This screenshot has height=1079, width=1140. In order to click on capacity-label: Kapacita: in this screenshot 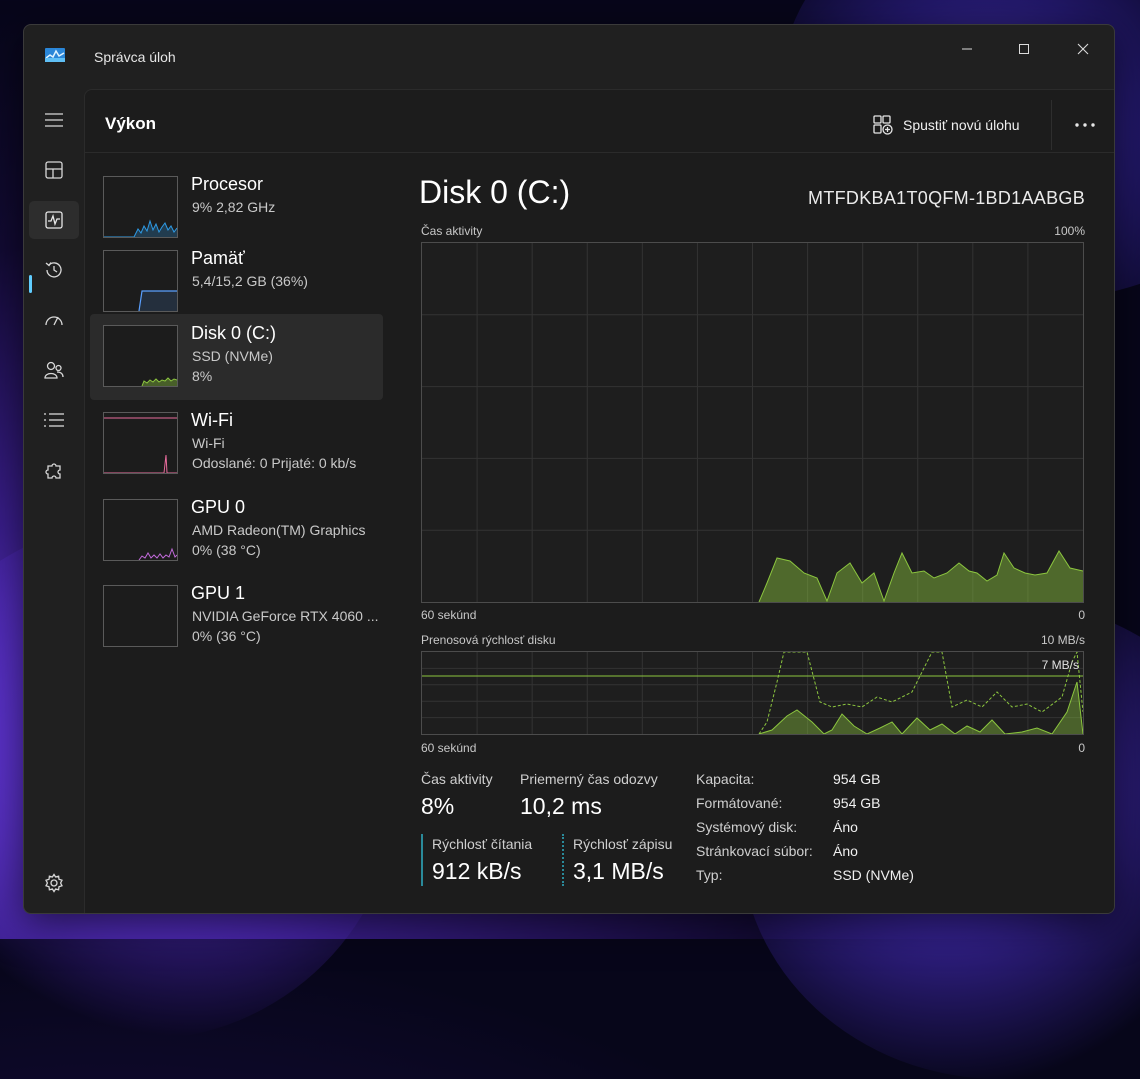, I will do `click(725, 779)`.